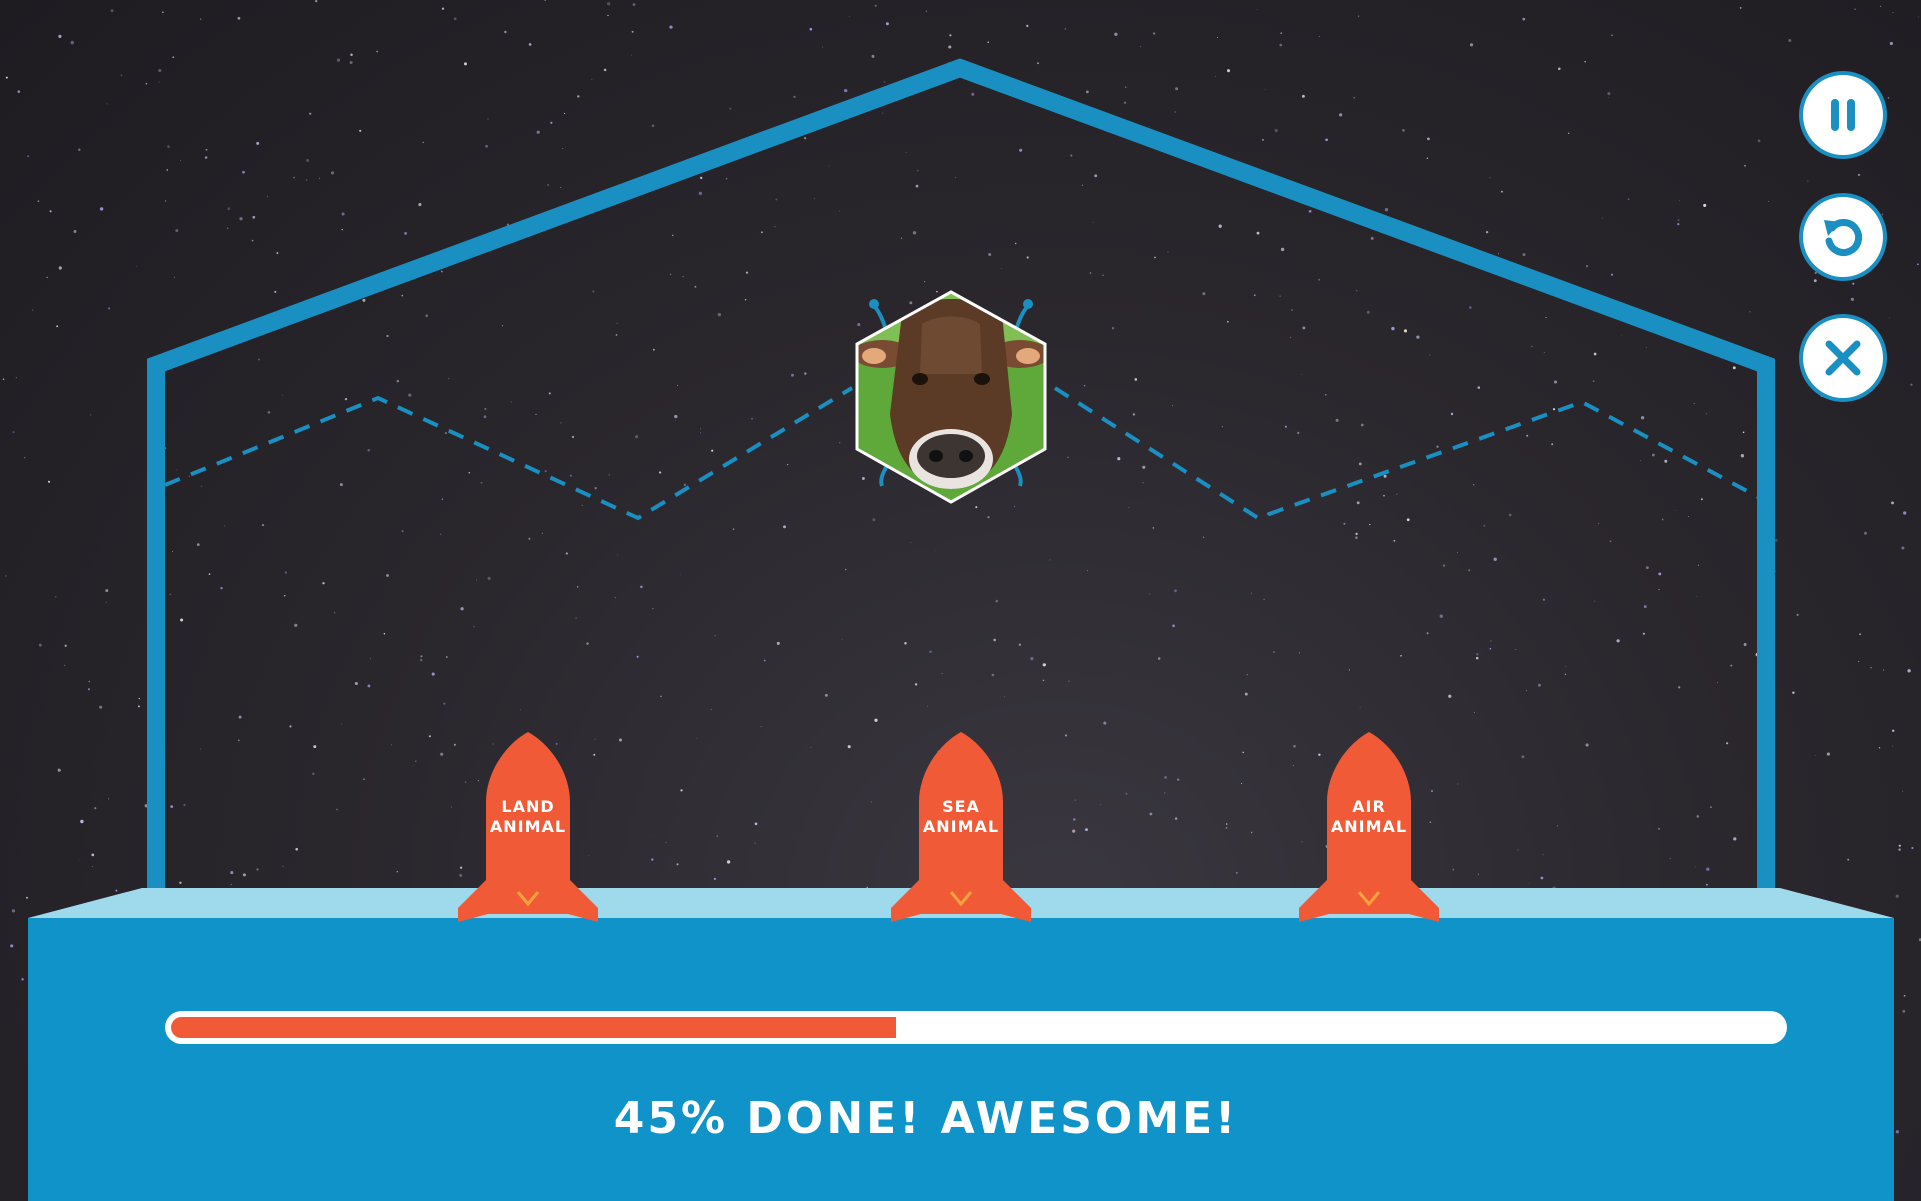  I want to click on pause-button, so click(1843, 115).